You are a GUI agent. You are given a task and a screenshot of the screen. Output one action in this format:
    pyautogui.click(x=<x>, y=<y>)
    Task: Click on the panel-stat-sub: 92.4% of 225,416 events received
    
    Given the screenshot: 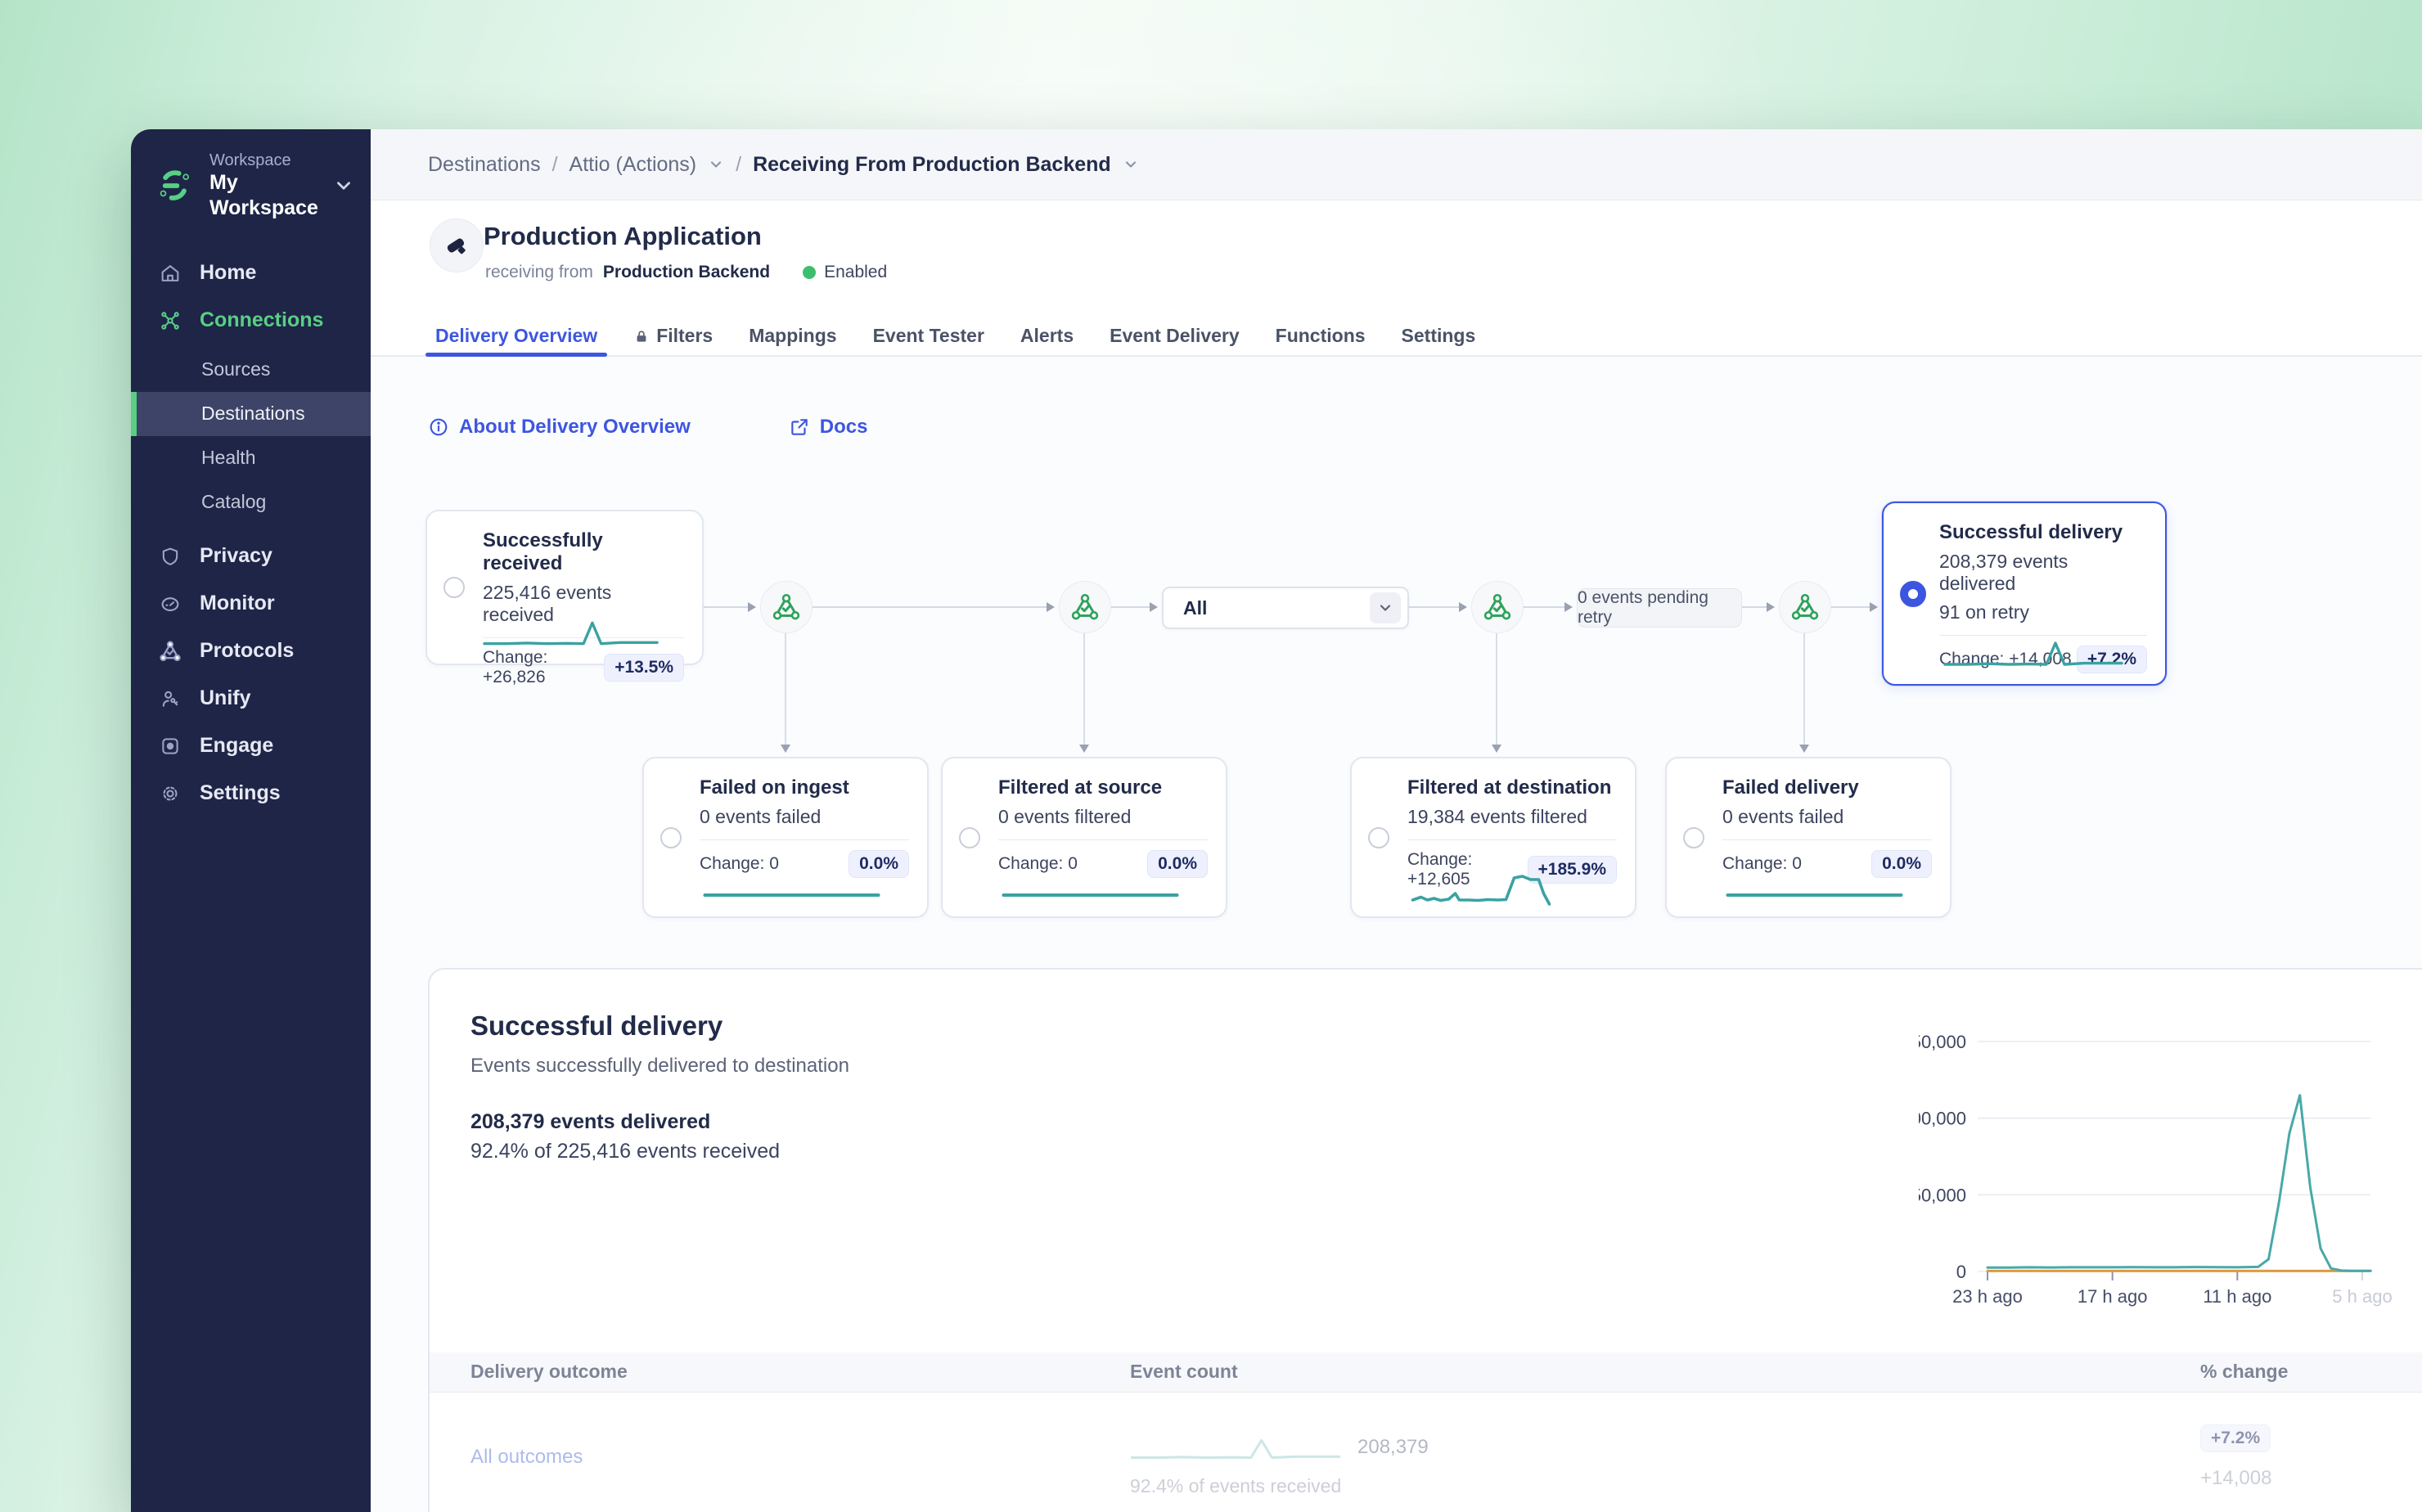 What is the action you would take?
    pyautogui.click(x=625, y=1151)
    